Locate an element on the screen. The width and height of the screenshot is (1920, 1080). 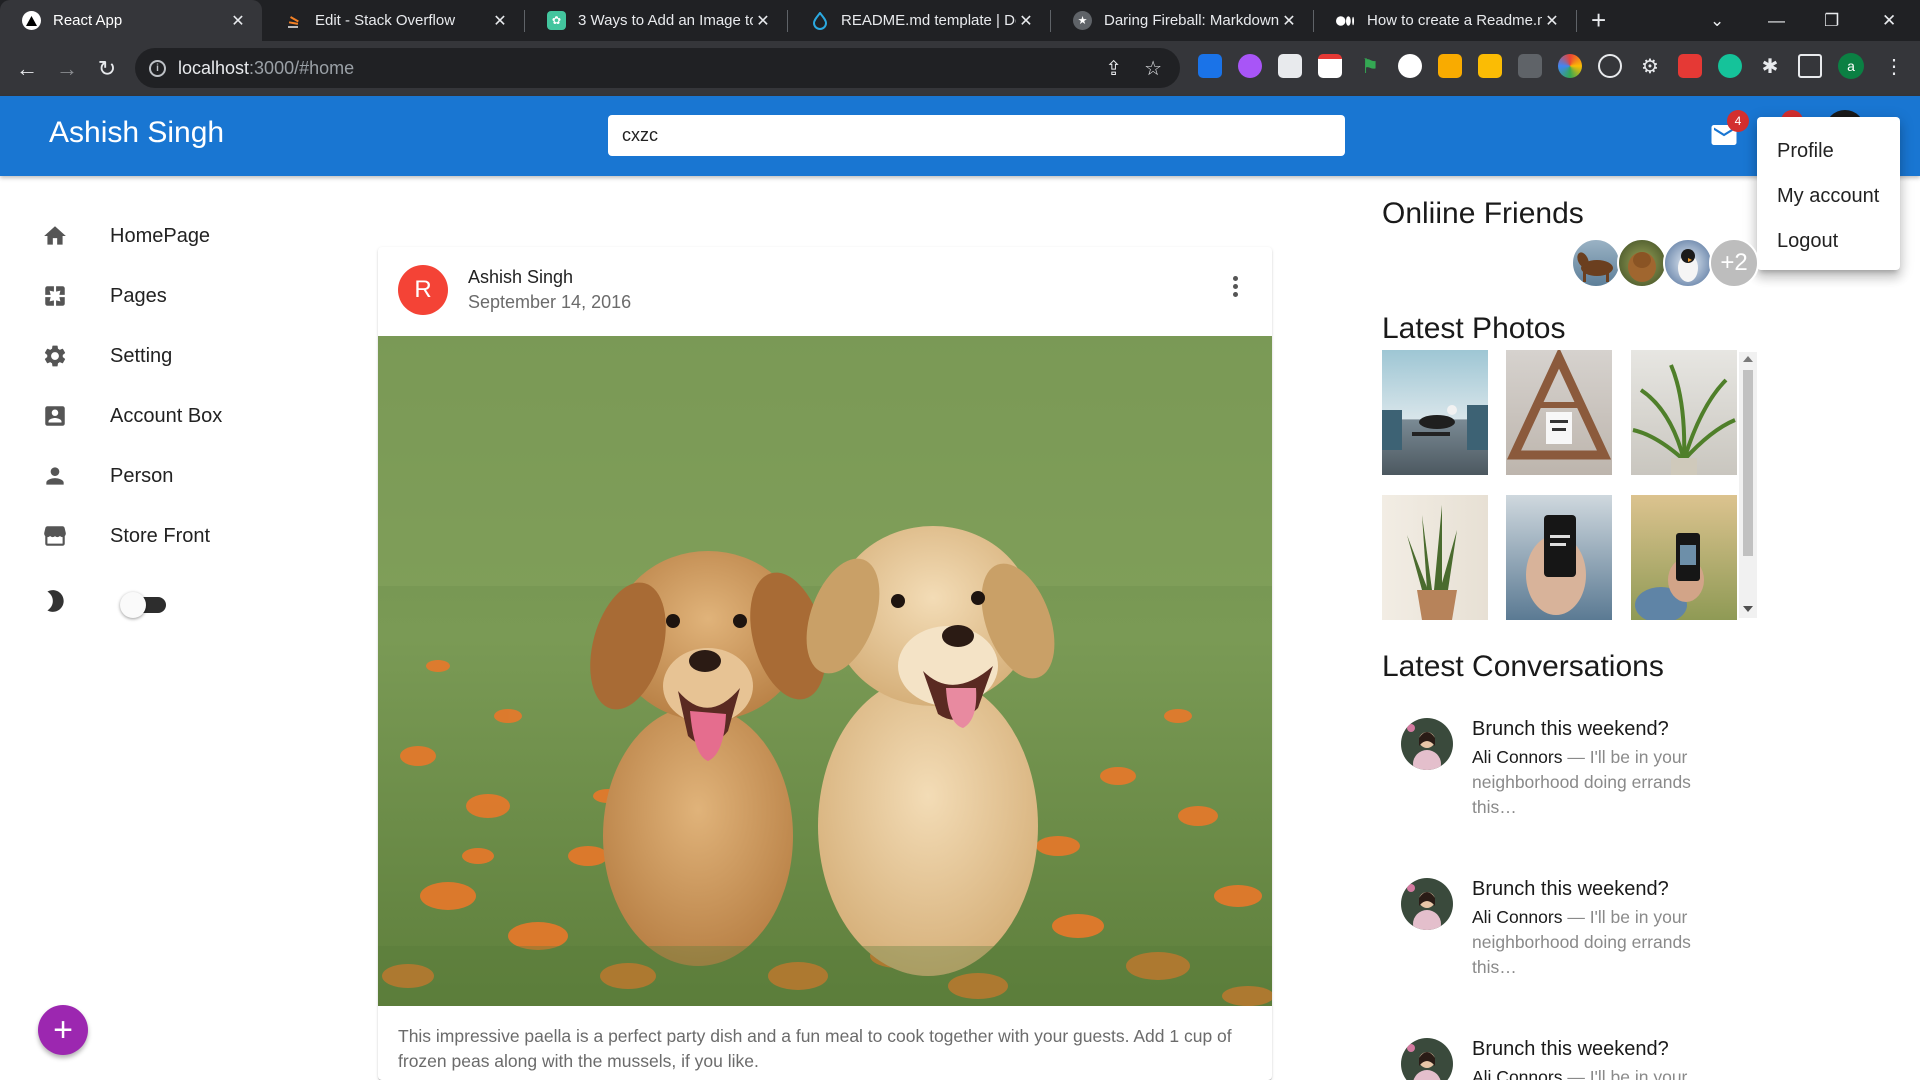
reload-icon: ↻ is located at coordinates (107, 69).